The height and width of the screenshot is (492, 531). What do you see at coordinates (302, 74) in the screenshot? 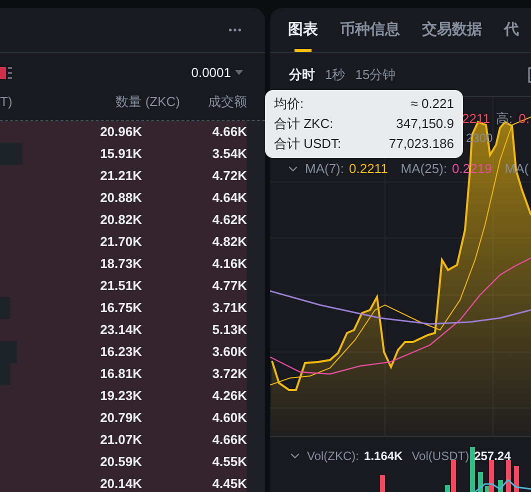
I see `interval-tab: 分时` at bounding box center [302, 74].